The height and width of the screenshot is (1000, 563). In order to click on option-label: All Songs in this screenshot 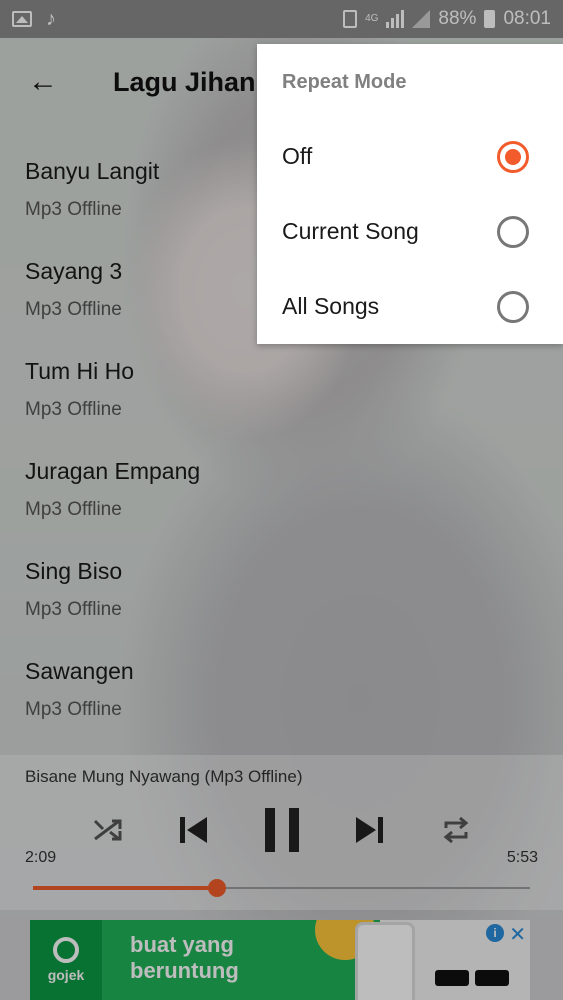, I will do `click(331, 306)`.